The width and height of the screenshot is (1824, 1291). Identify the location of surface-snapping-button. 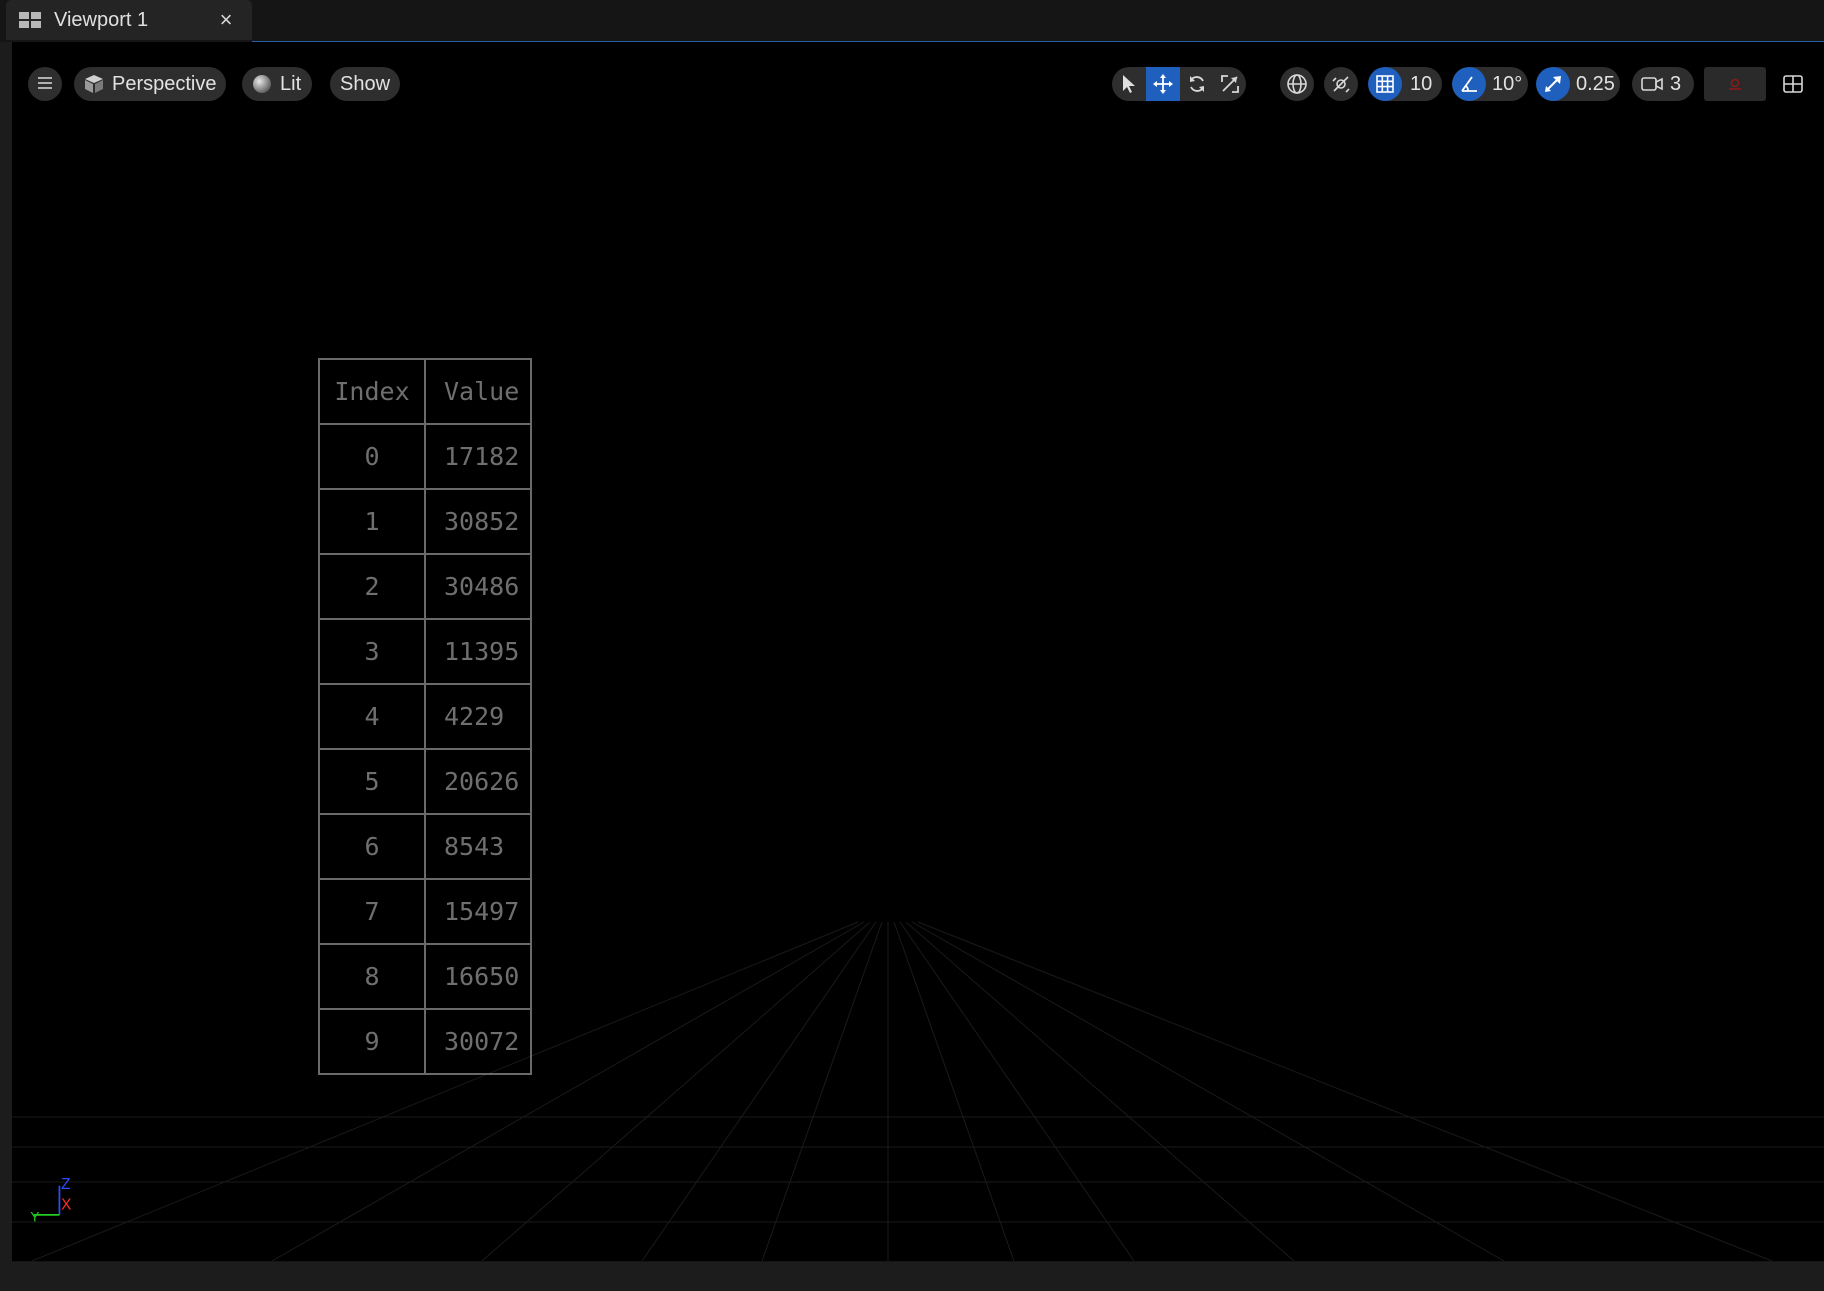
(1341, 84).